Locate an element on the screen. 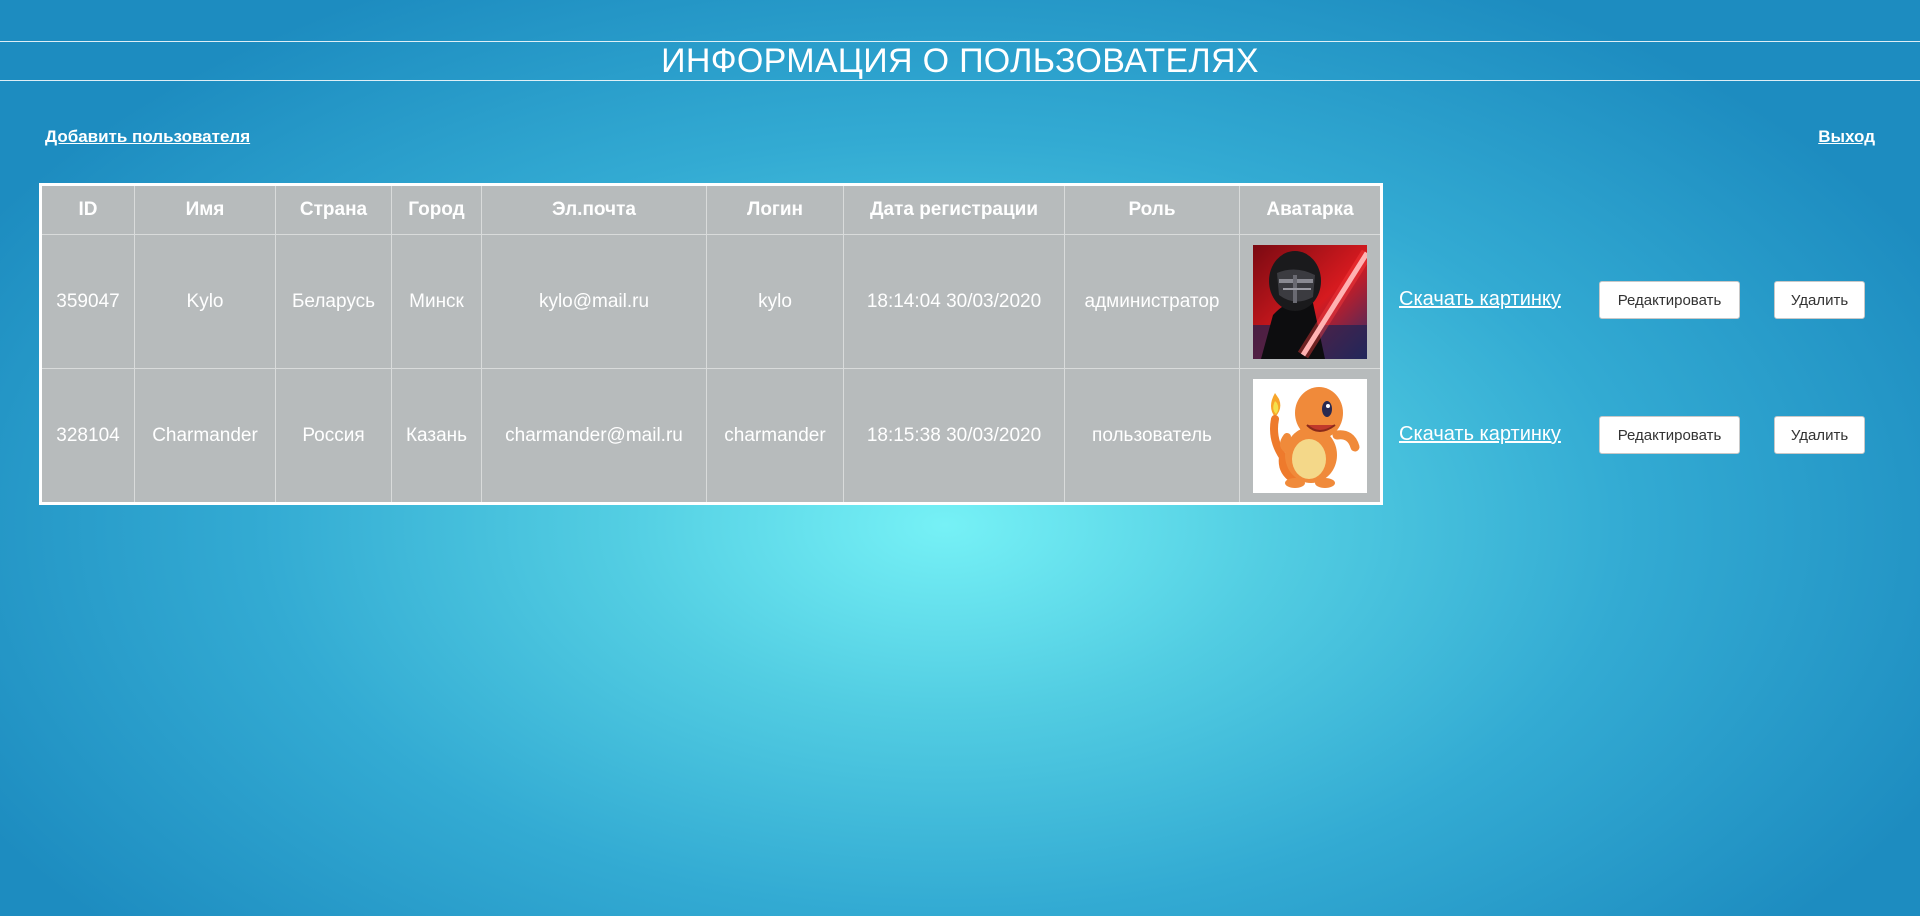 Image resolution: width=1920 pixels, height=916 pixels. column-header-avatar: Аватарка is located at coordinates (1310, 209).